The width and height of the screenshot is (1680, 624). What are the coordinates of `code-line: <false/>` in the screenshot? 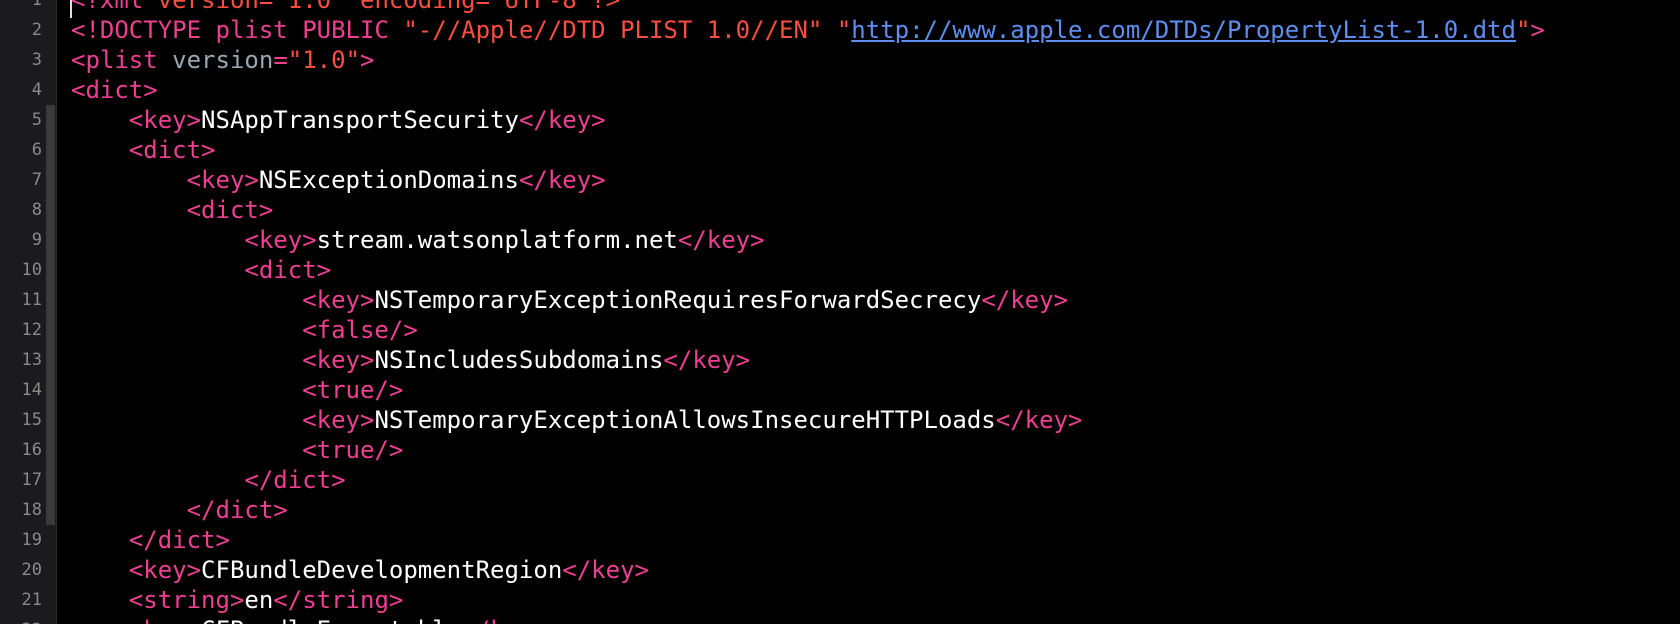 It's located at (244, 330).